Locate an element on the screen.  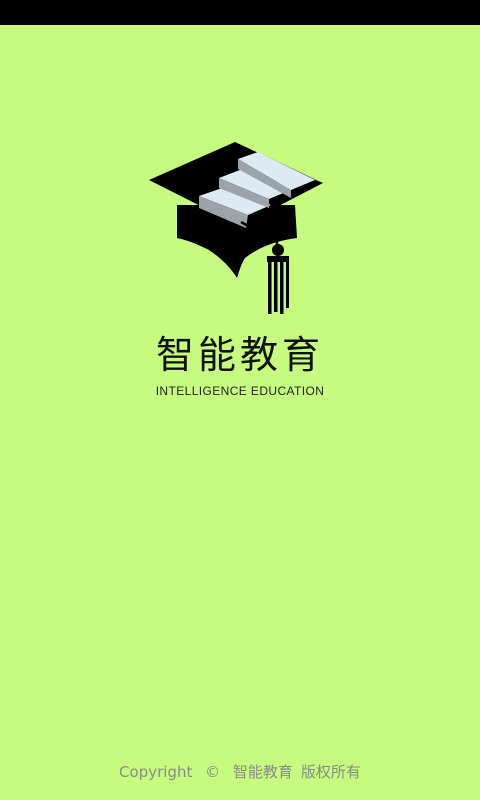
graduation-cap-icon is located at coordinates (236, 228).